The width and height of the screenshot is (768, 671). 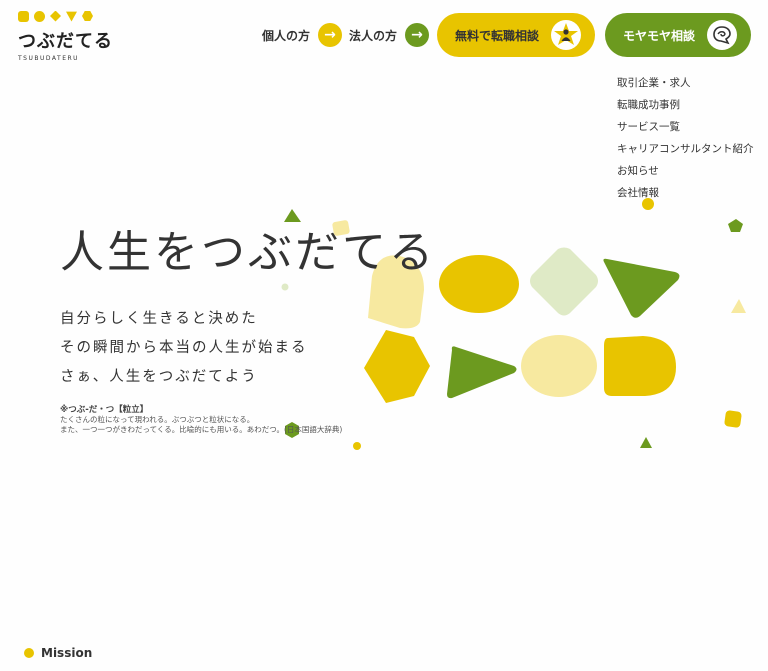 I want to click on hexagon-shape, so click(x=397, y=366).